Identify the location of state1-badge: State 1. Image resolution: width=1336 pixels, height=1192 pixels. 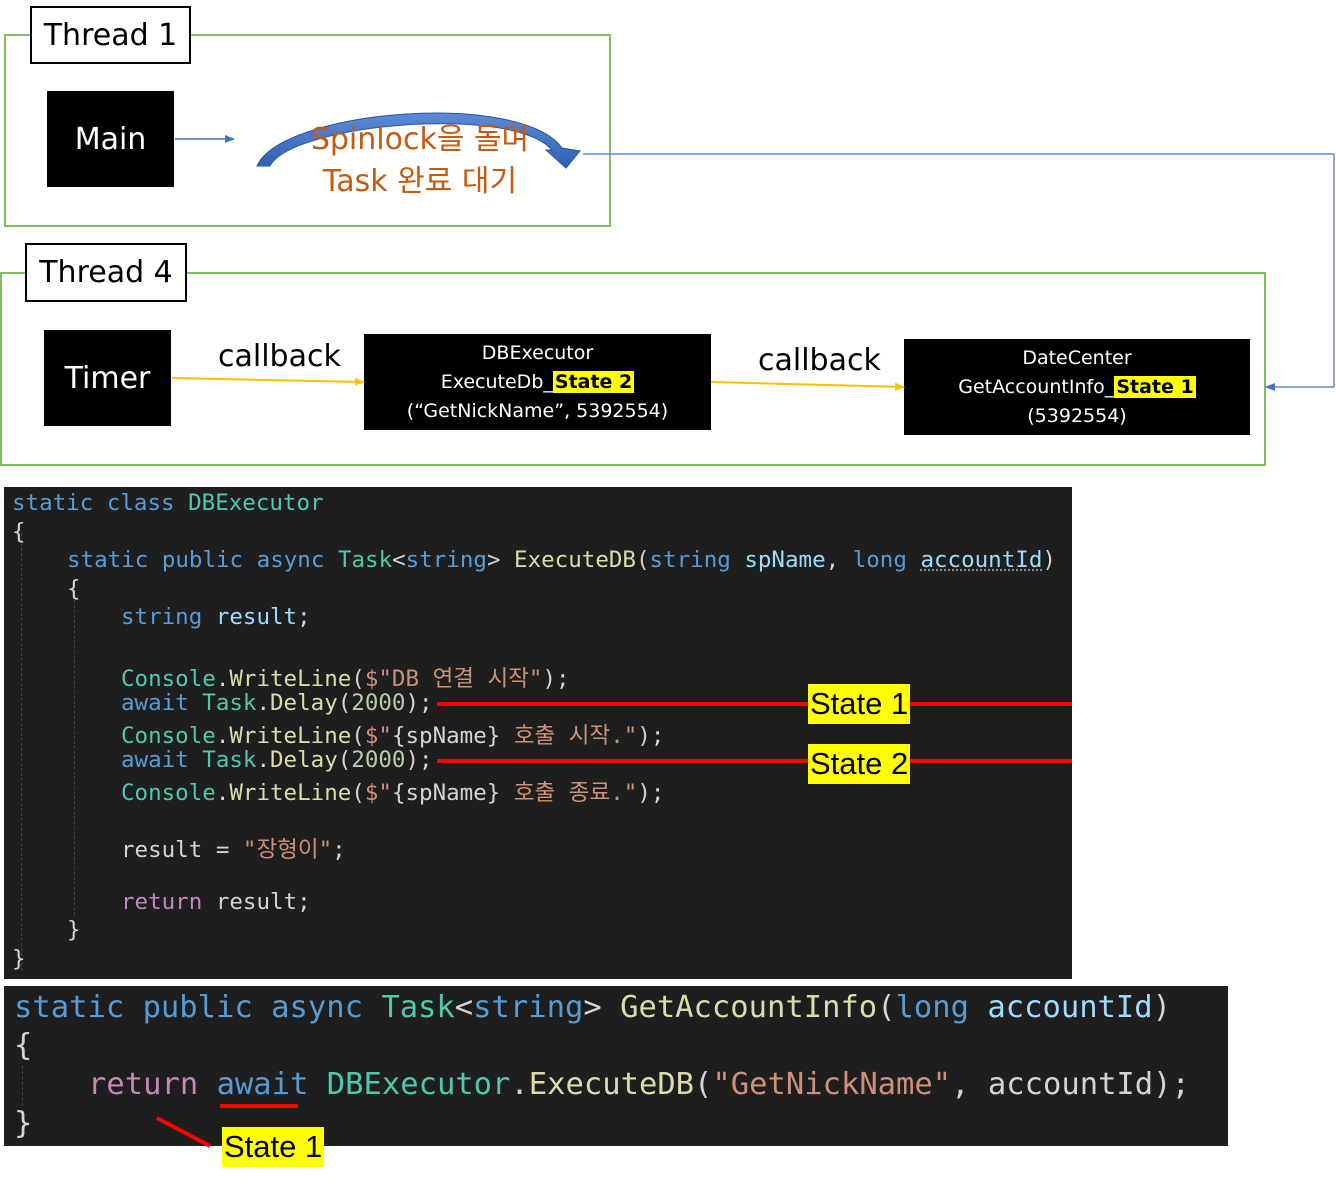
(859, 704).